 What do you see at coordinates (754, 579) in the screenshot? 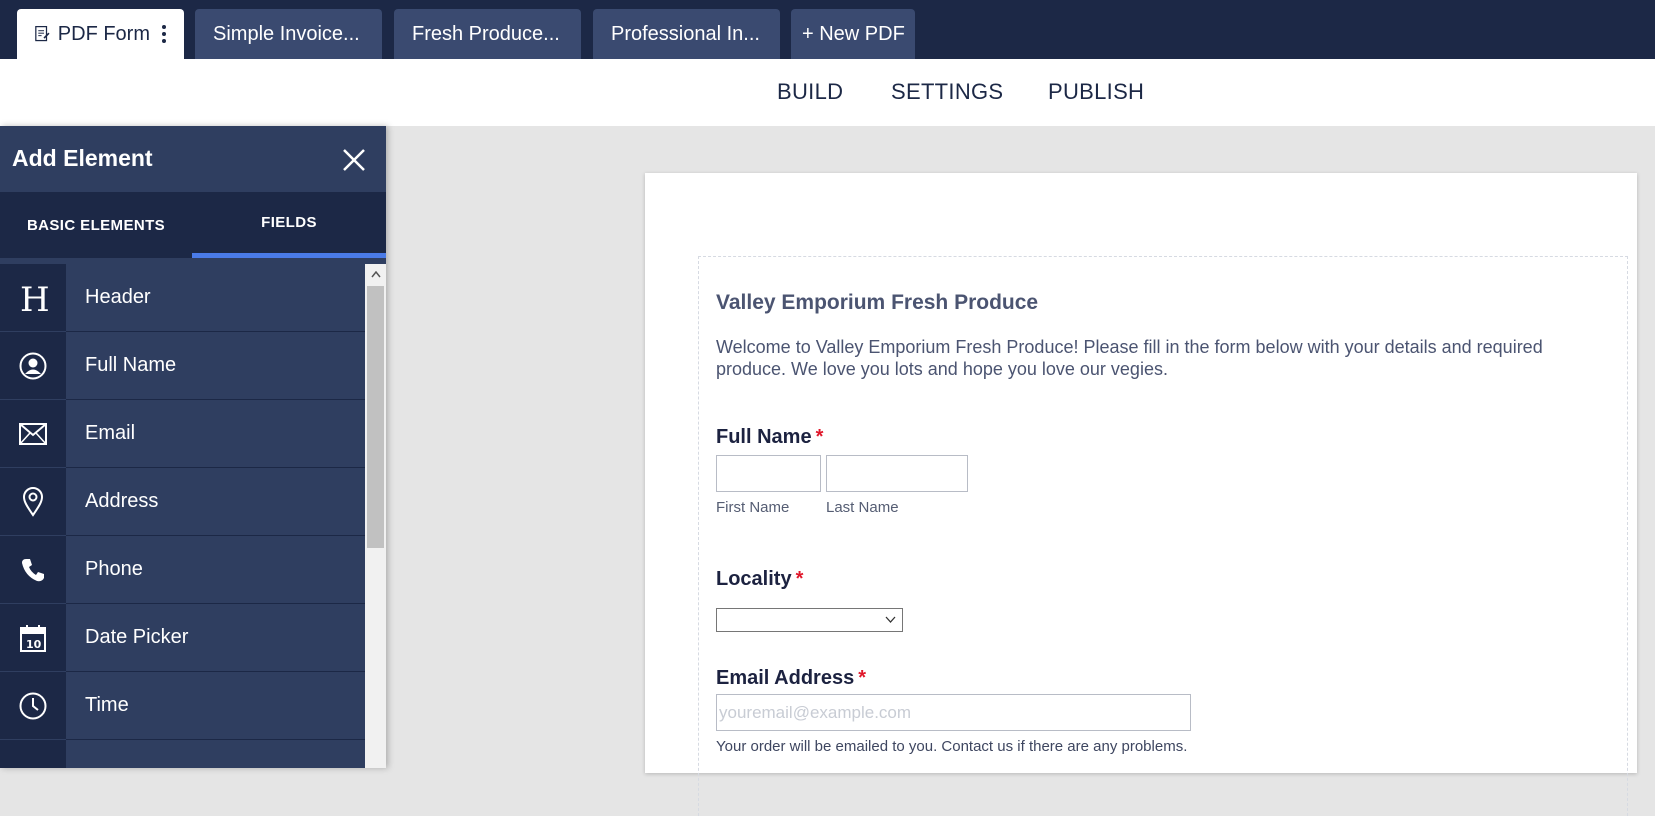
I see `locality-label: Locality` at bounding box center [754, 579].